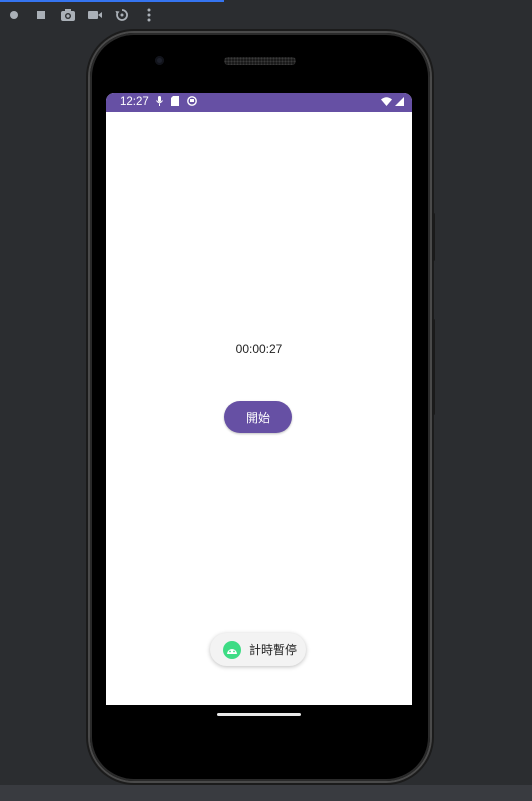 Image resolution: width=532 pixels, height=801 pixels. What do you see at coordinates (273, 650) in the screenshot?
I see `toast-text: 計時暫停` at bounding box center [273, 650].